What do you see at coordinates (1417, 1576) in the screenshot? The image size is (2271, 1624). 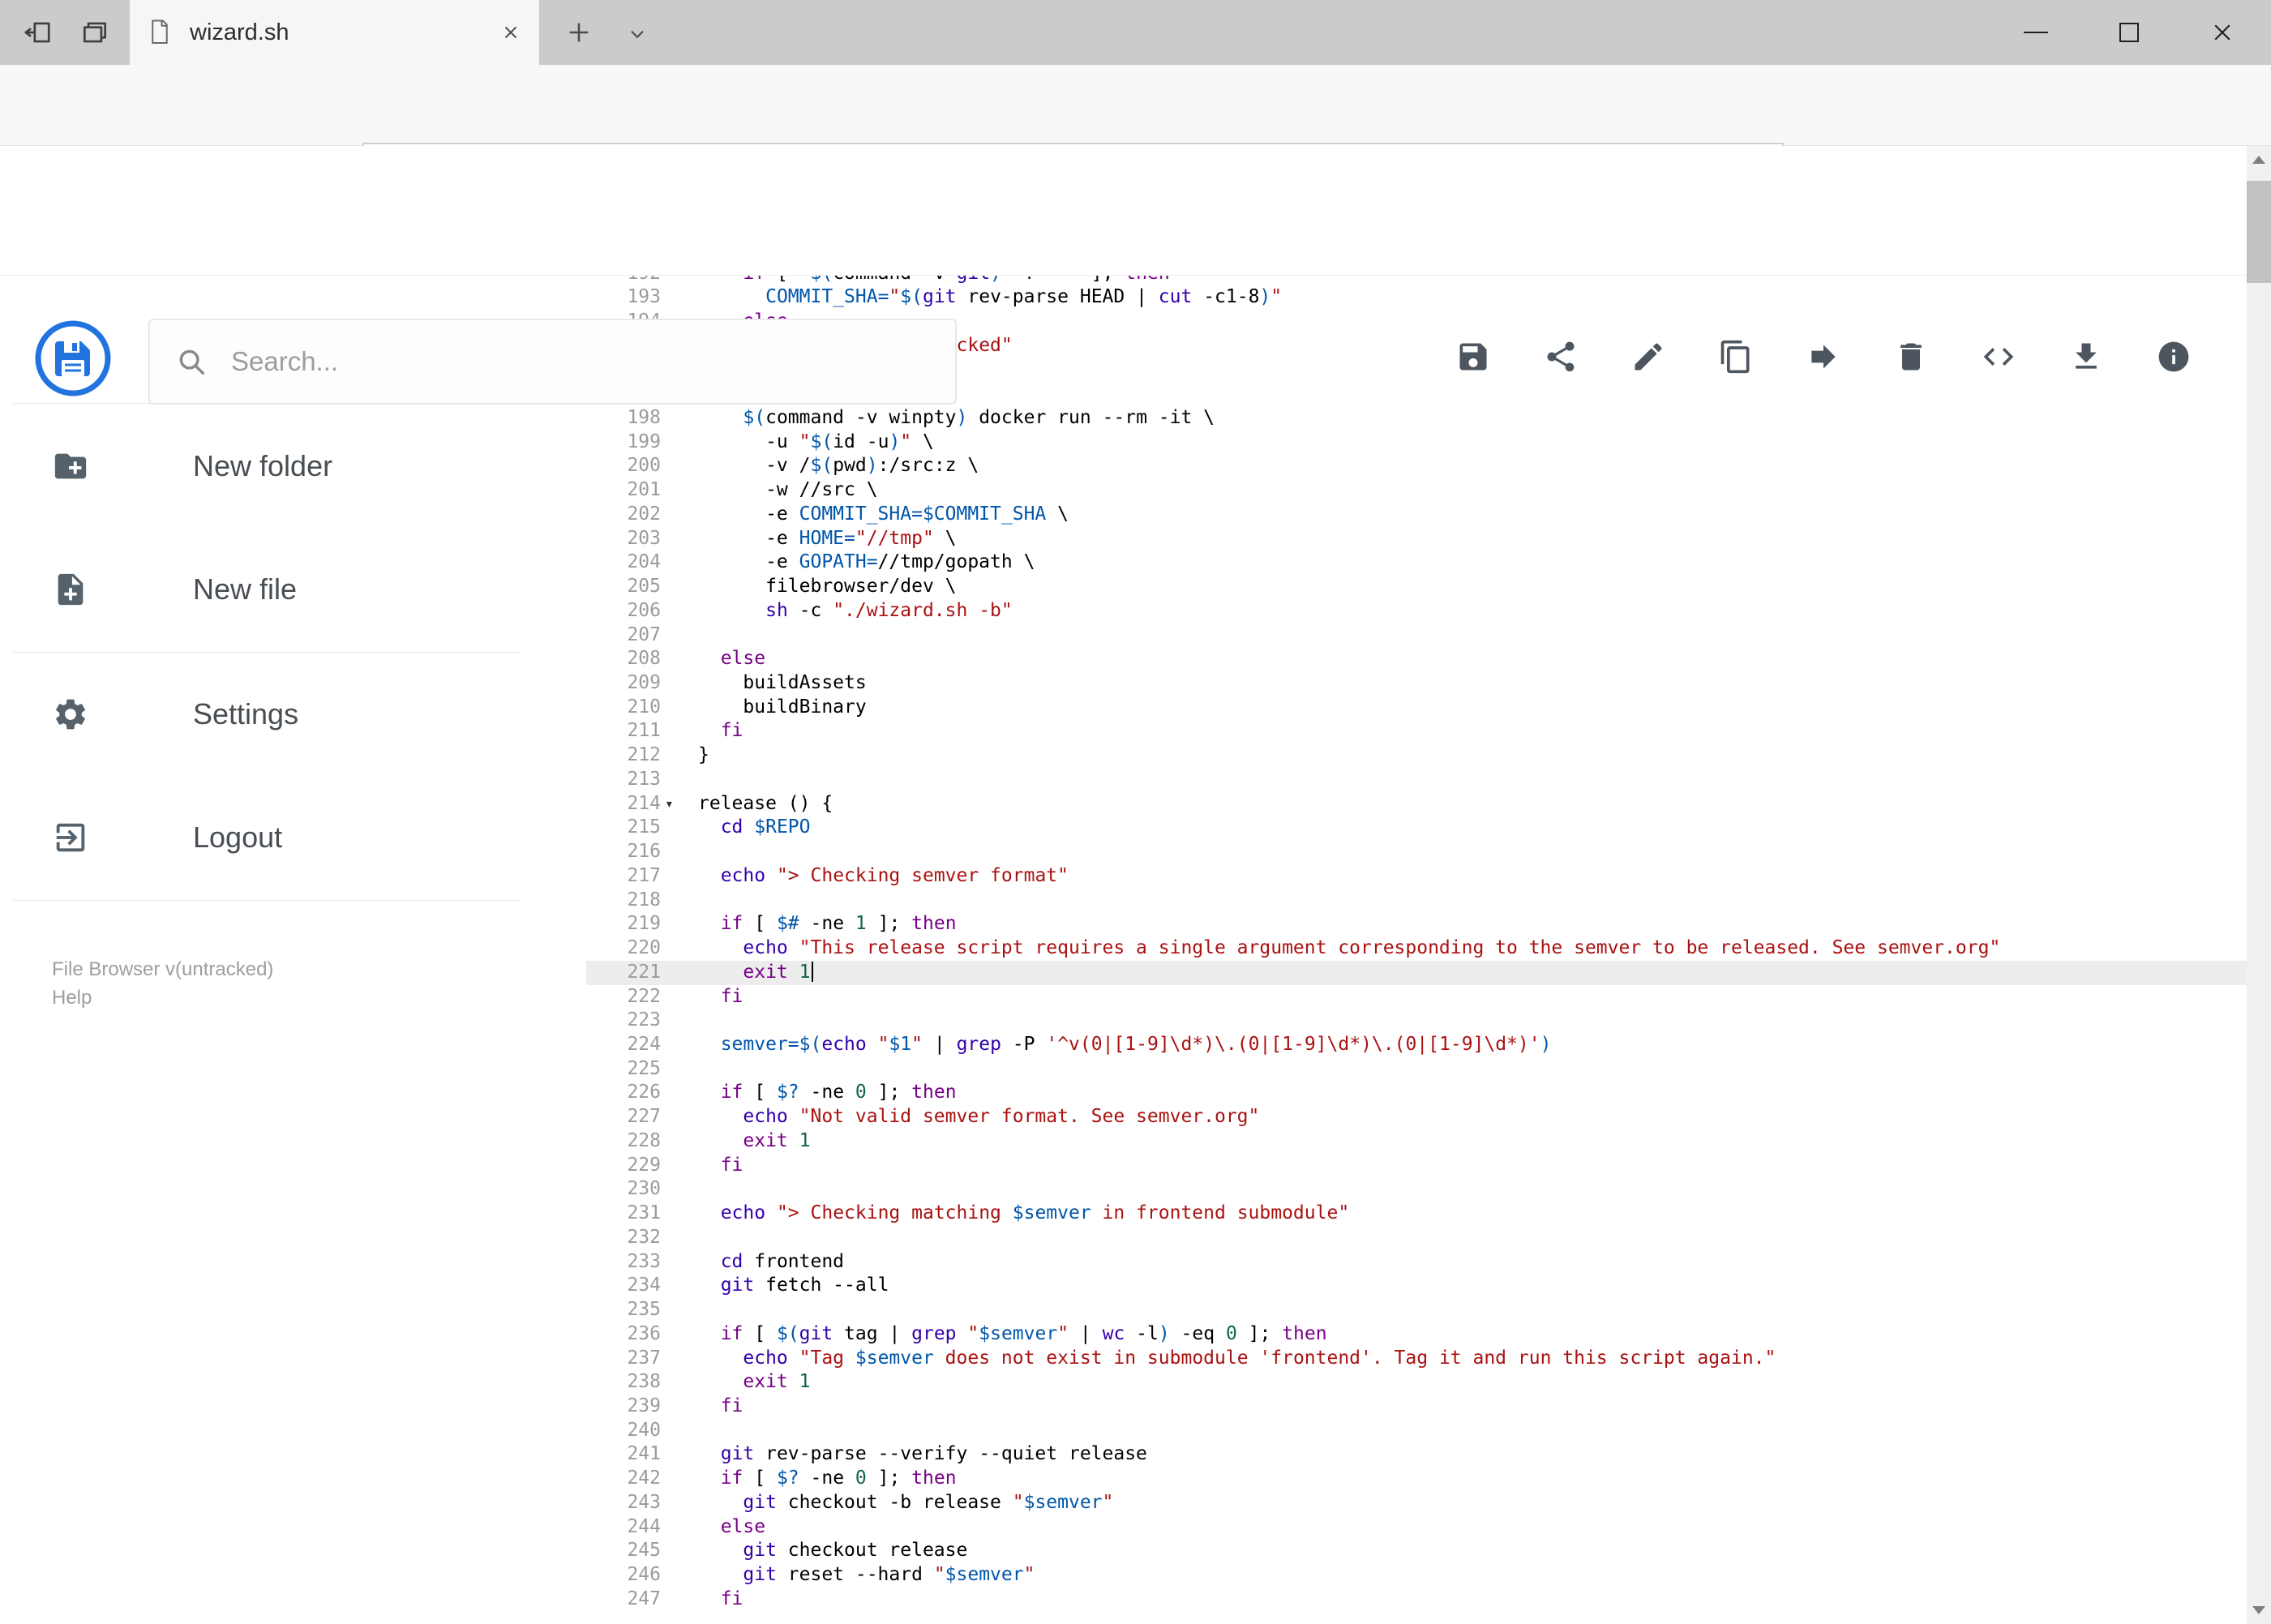 I see `code-line: 246 git reset --hard "$semver"` at bounding box center [1417, 1576].